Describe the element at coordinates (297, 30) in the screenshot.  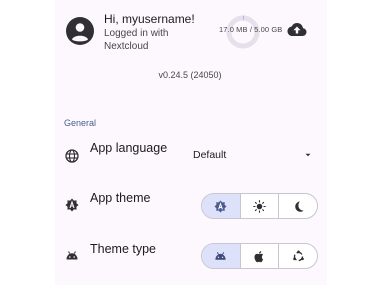
I see `cloud-upload-icon` at that location.